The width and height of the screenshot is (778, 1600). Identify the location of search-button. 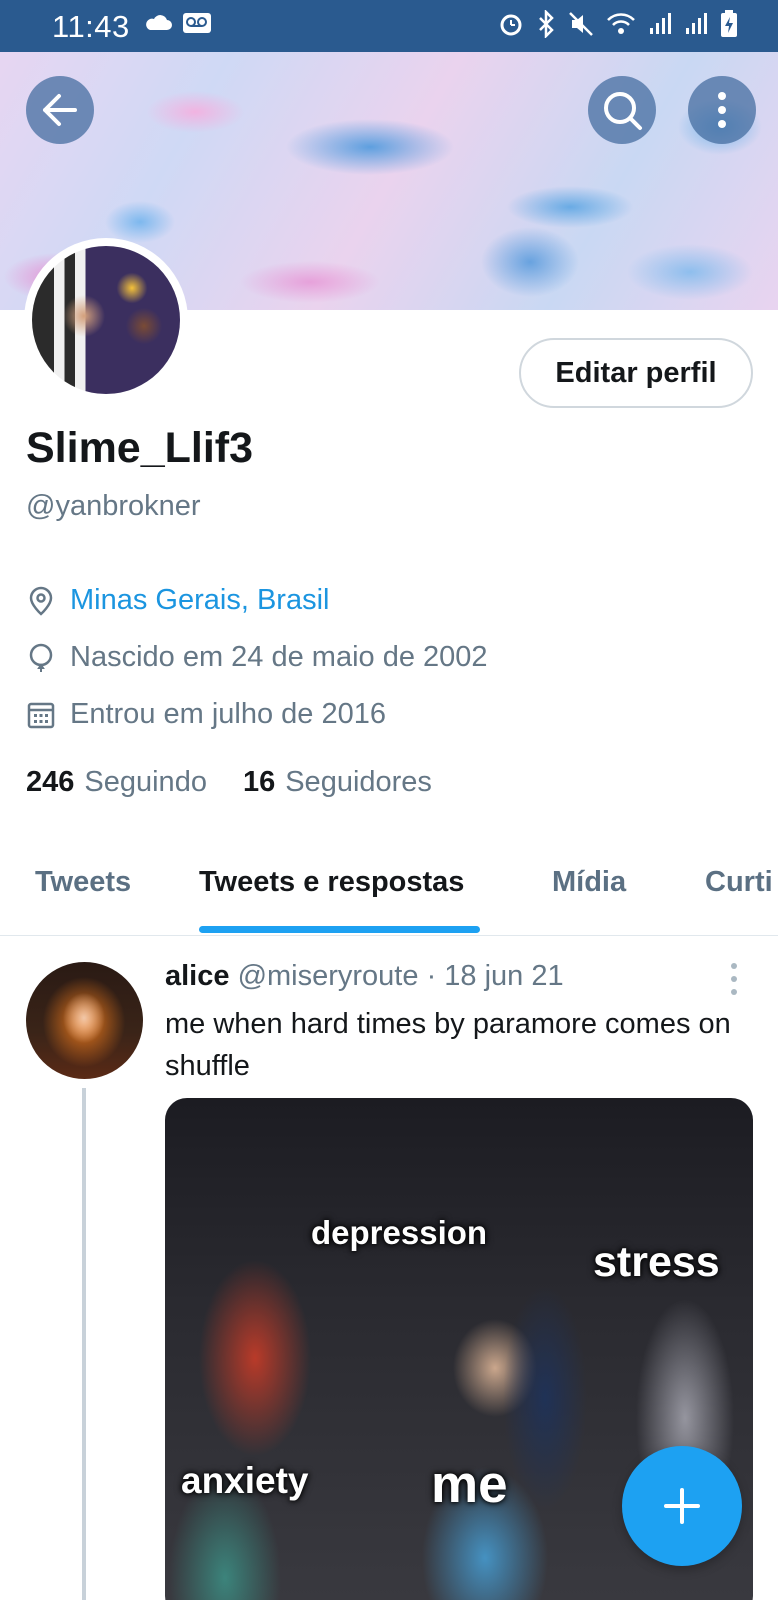
(622, 110).